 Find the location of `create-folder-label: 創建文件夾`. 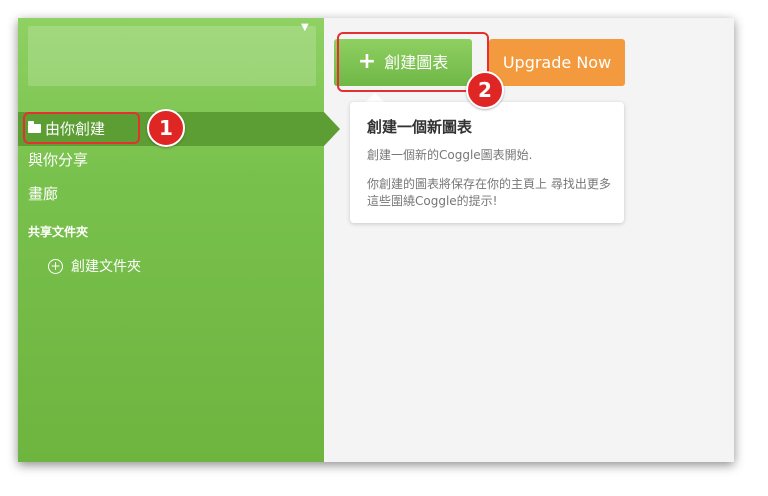

create-folder-label: 創建文件夾 is located at coordinates (106, 267).